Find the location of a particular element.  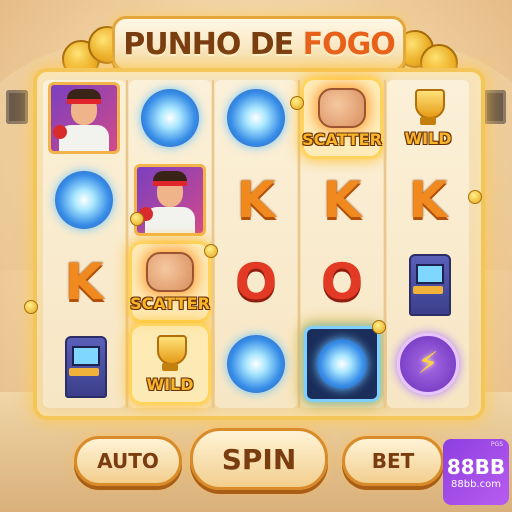

brand-name: 88BB is located at coordinates (476, 466).